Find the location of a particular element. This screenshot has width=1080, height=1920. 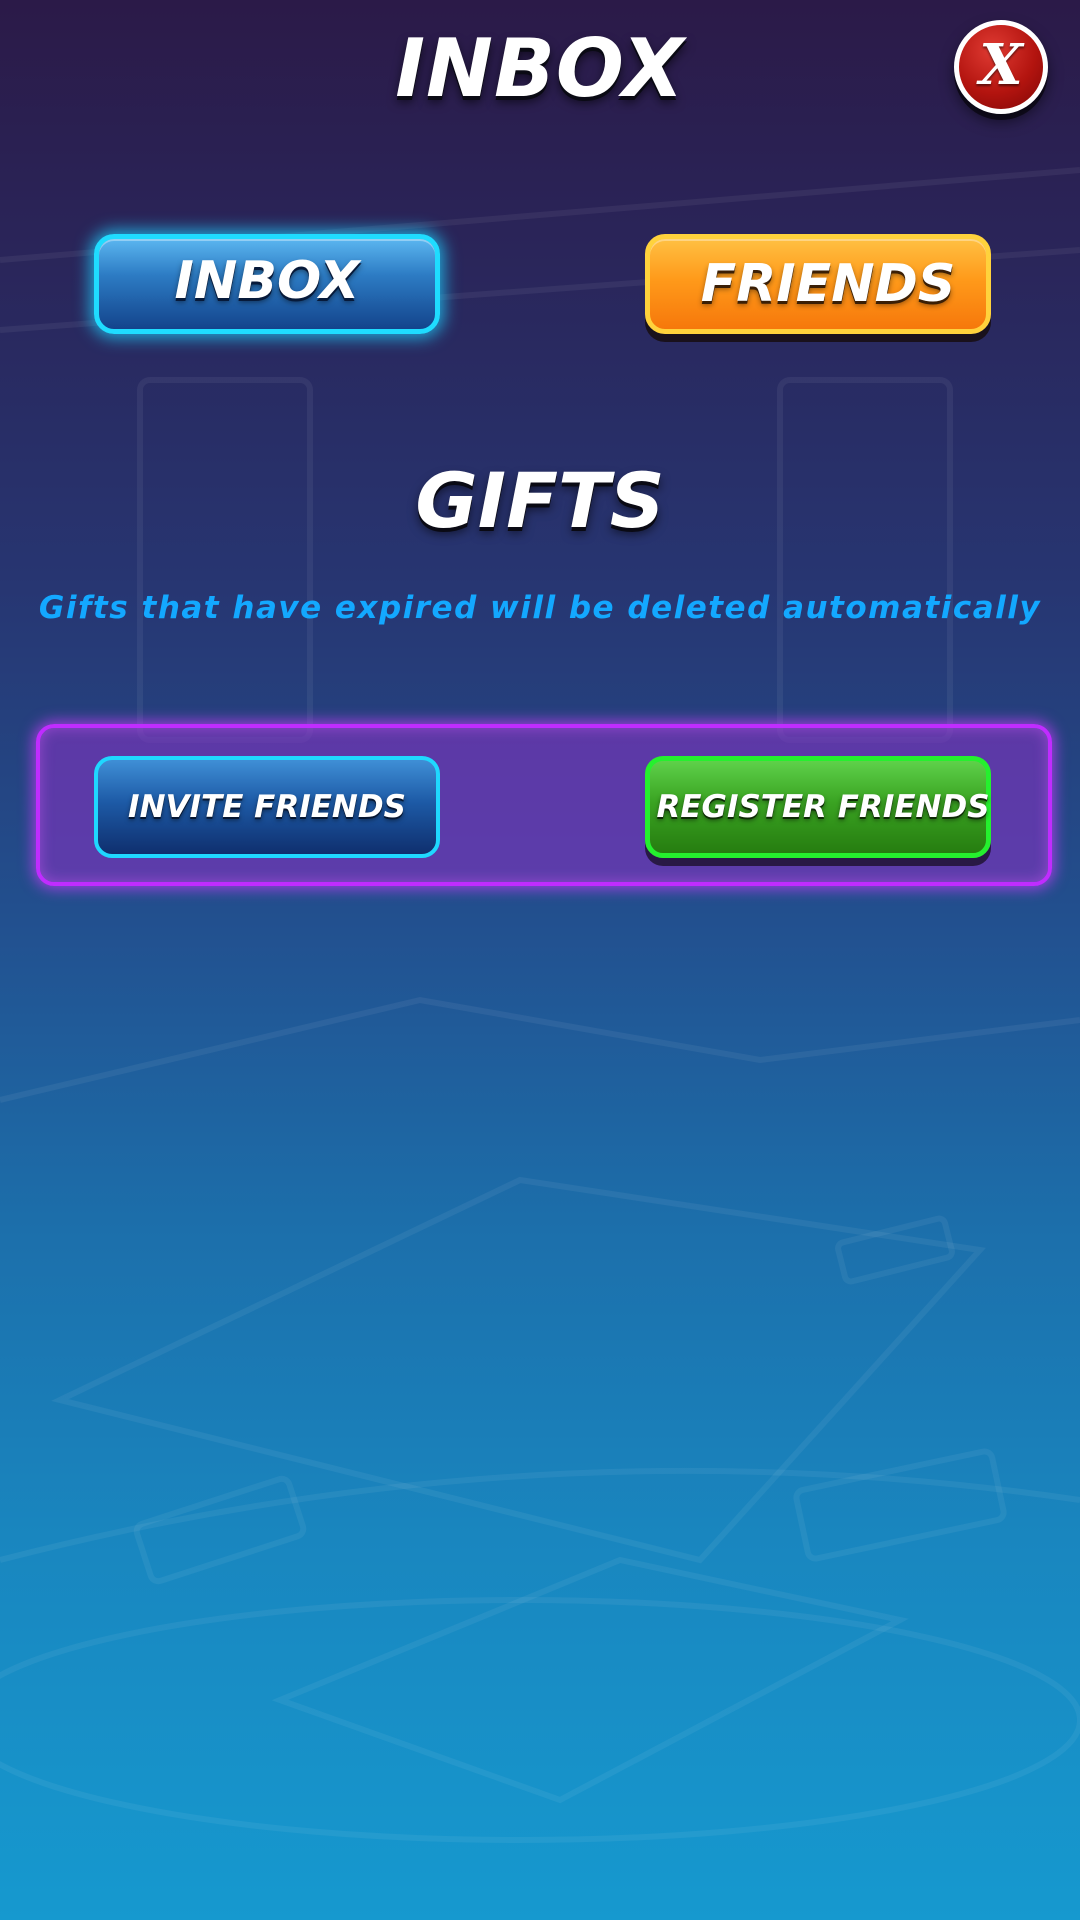

close-icon: X is located at coordinates (1001, 65).